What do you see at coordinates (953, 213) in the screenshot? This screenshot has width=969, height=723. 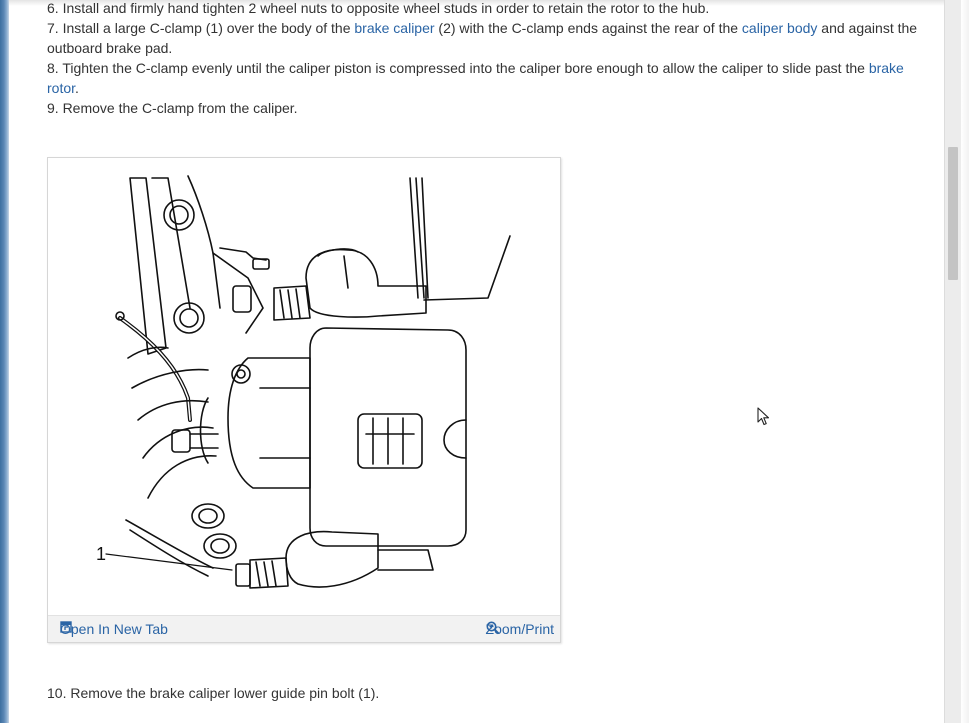 I see `scrollbar-thumb` at bounding box center [953, 213].